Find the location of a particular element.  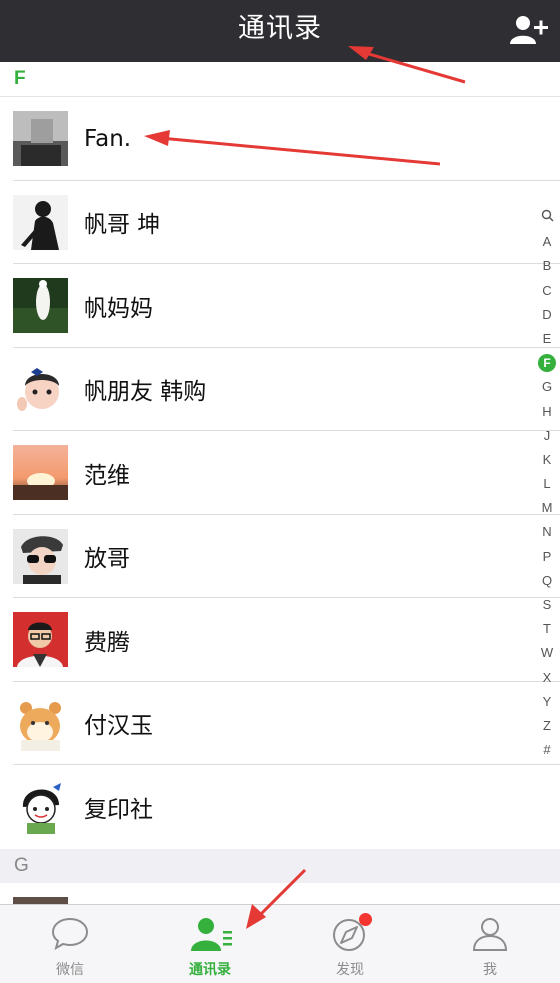

index-letter: X is located at coordinates (547, 678).